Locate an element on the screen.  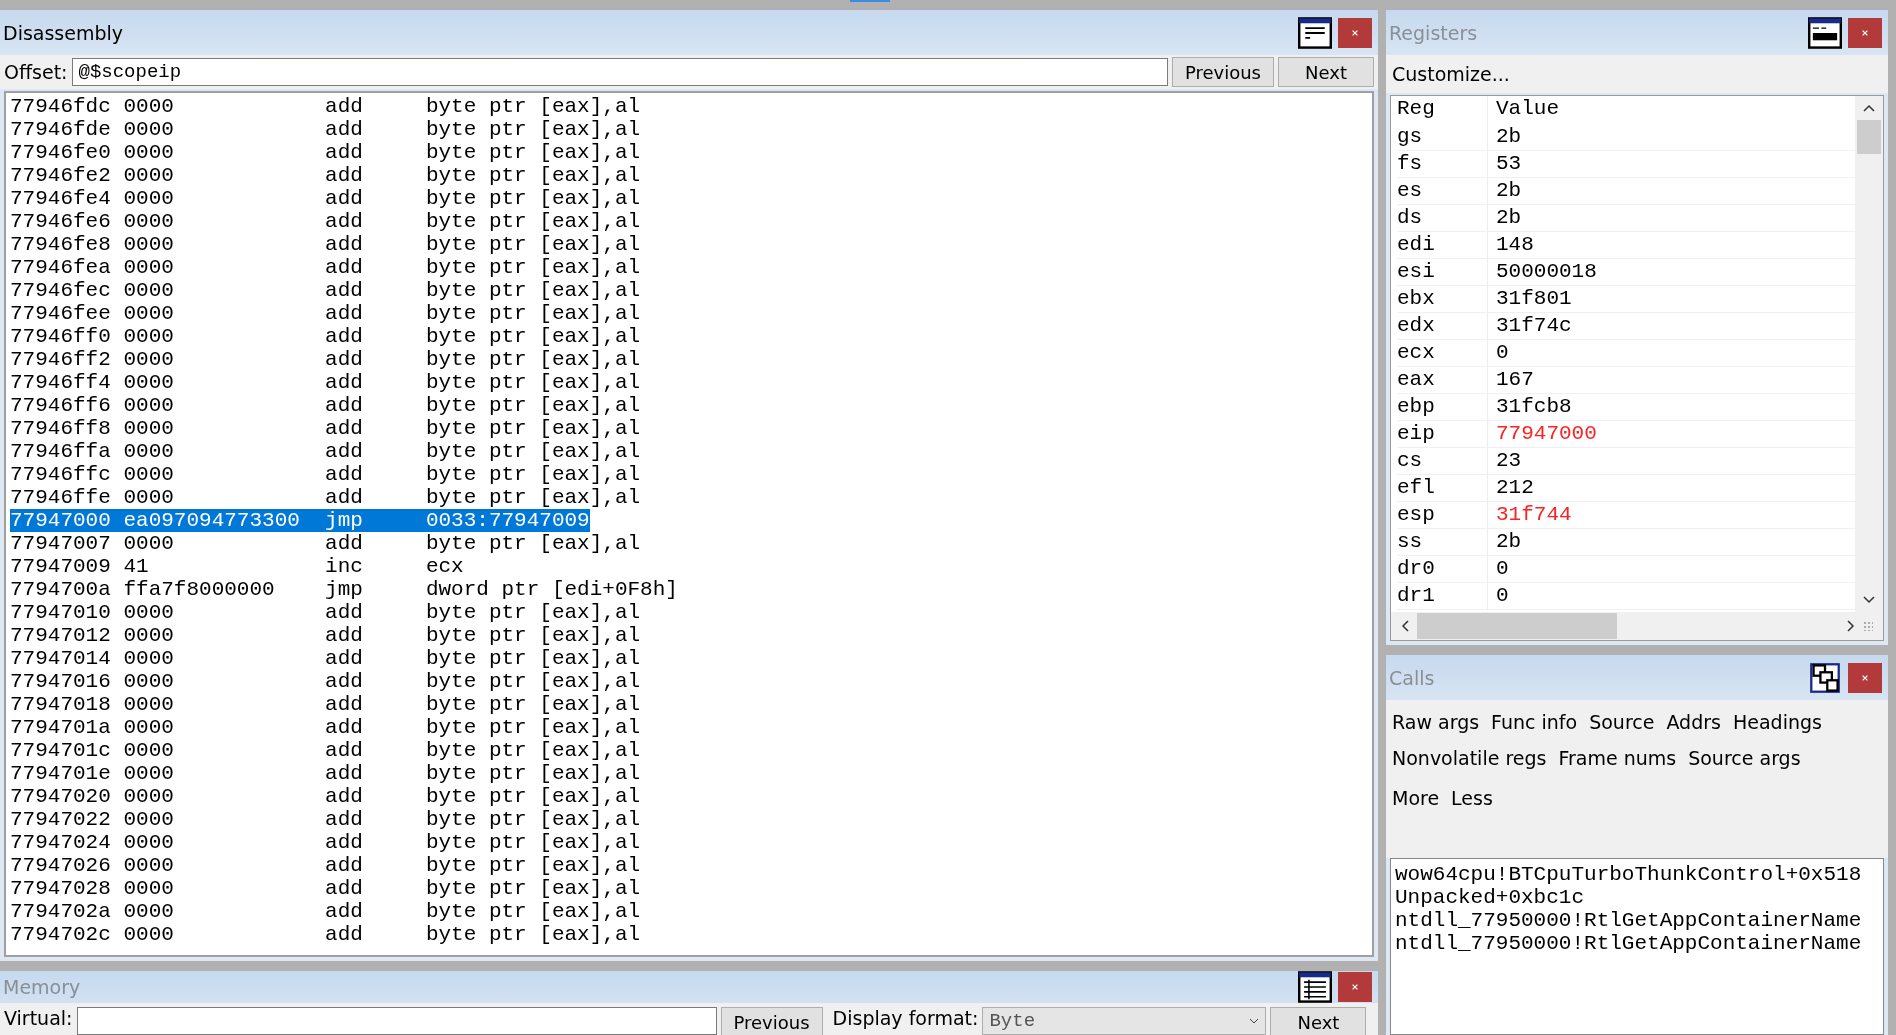
option-link: Headings is located at coordinates (1777, 722).